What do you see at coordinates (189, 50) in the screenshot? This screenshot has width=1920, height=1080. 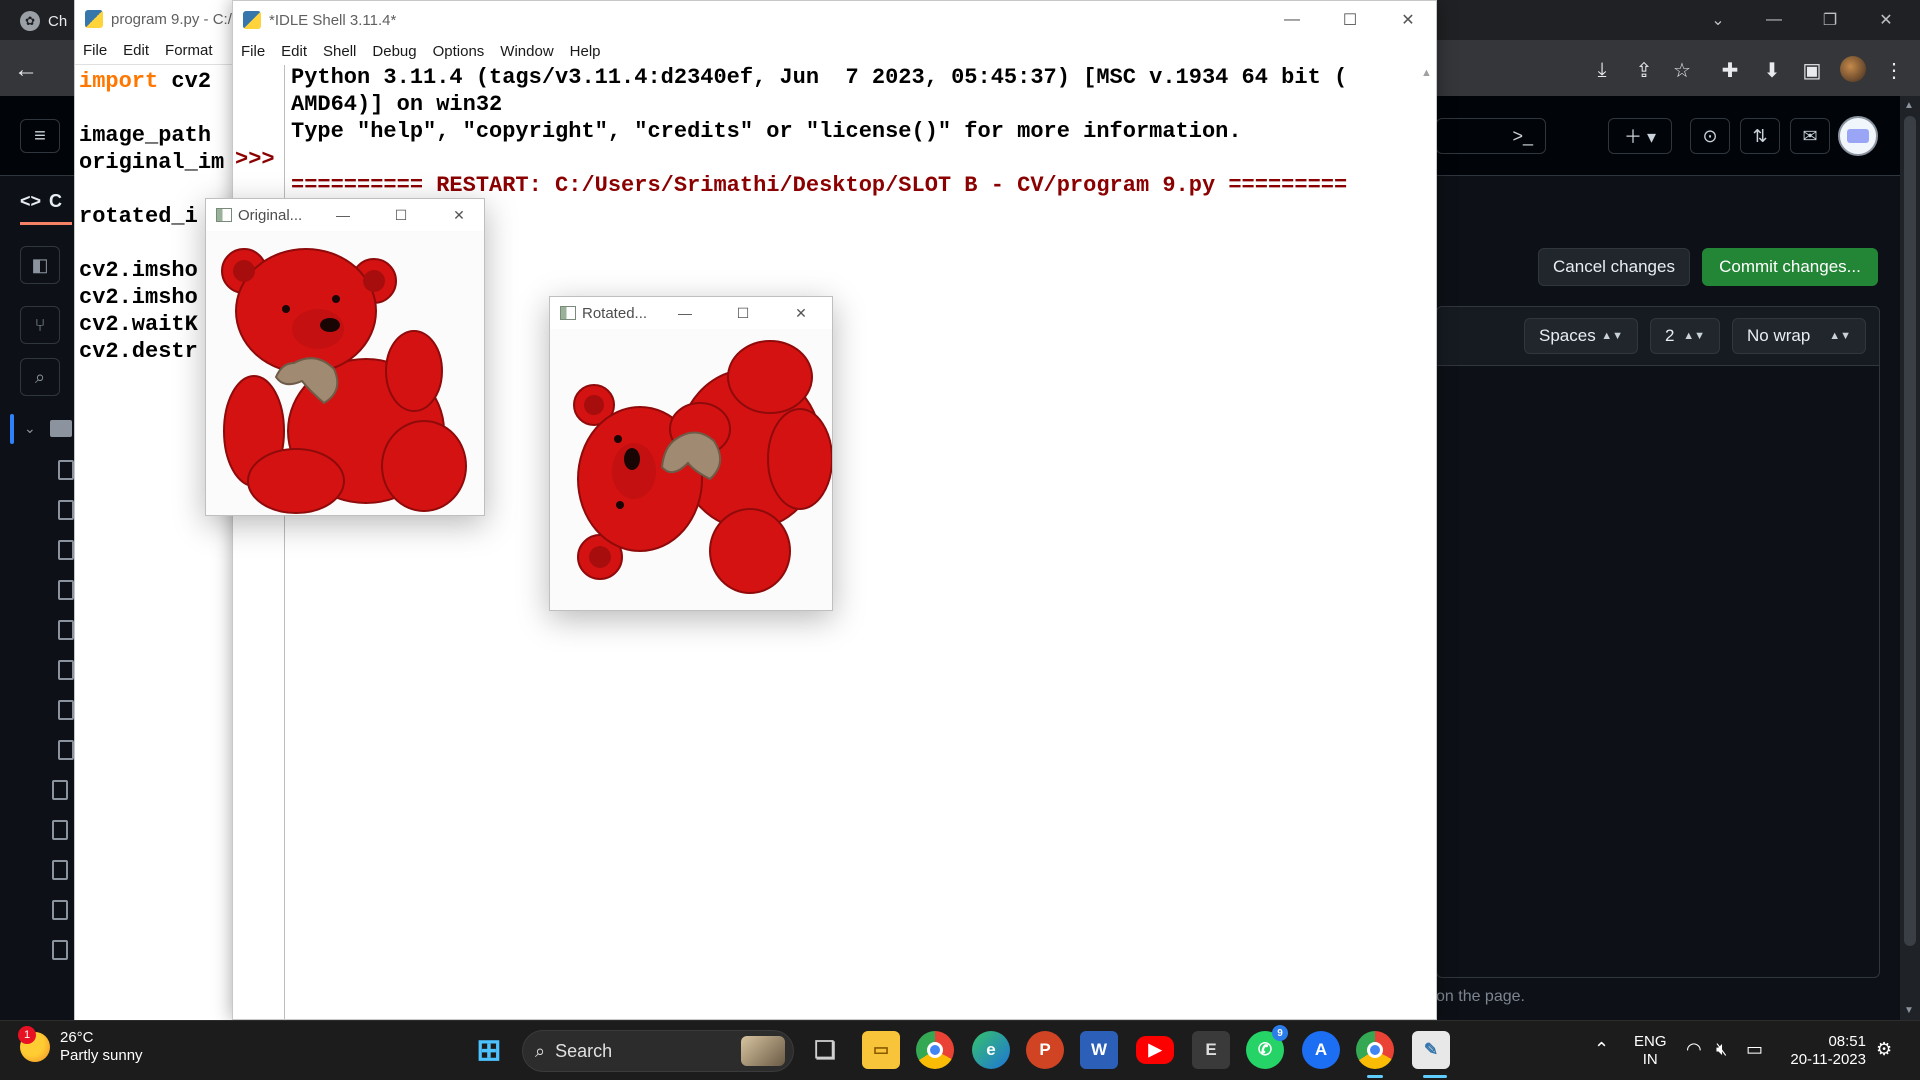 I see `menu-format: Format` at bounding box center [189, 50].